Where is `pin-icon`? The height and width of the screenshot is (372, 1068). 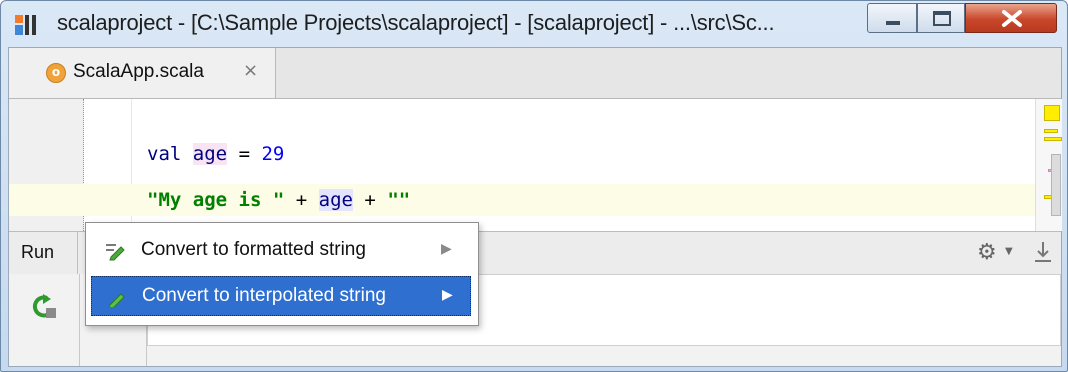 pin-icon is located at coordinates (1043, 252).